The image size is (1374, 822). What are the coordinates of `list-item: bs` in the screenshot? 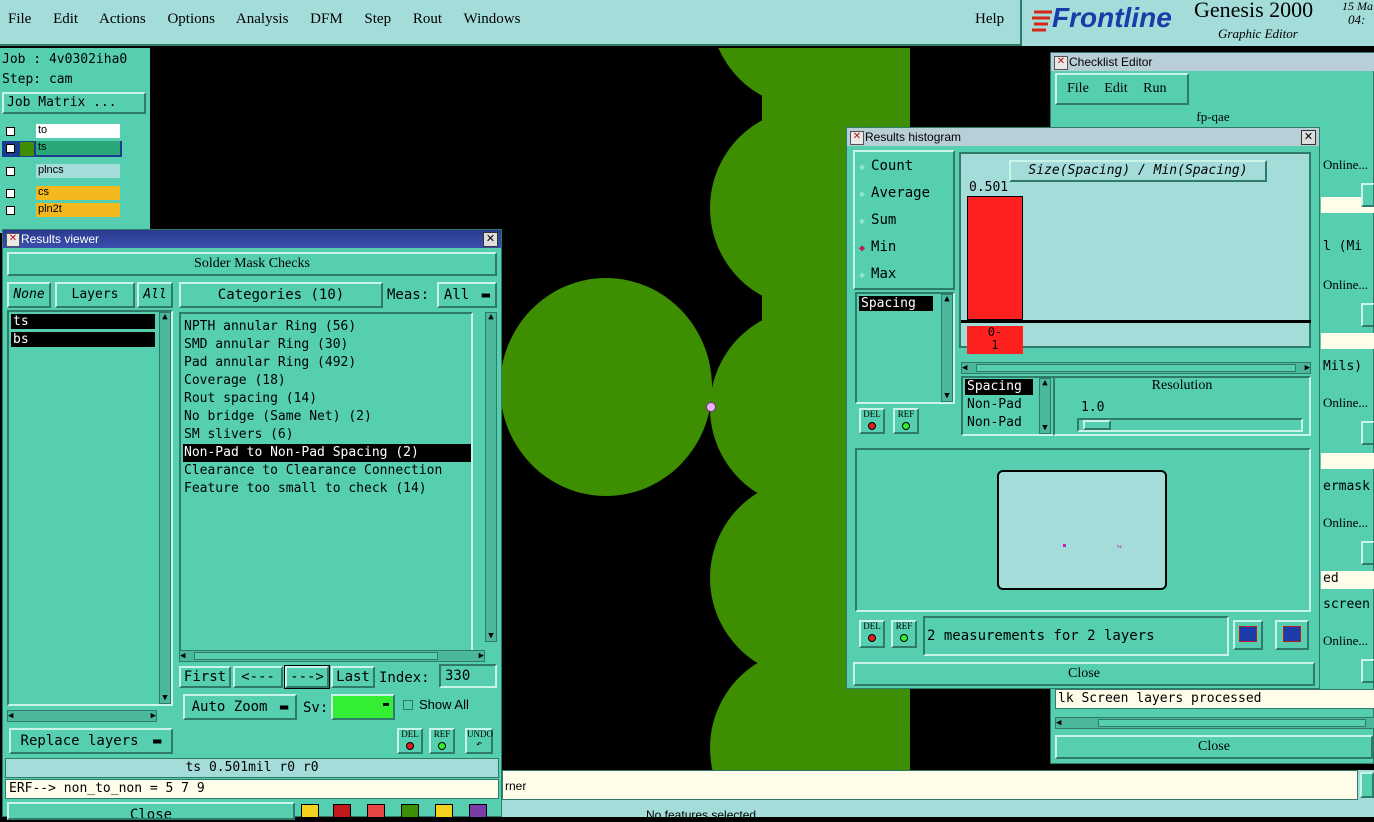 It's located at (83, 339).